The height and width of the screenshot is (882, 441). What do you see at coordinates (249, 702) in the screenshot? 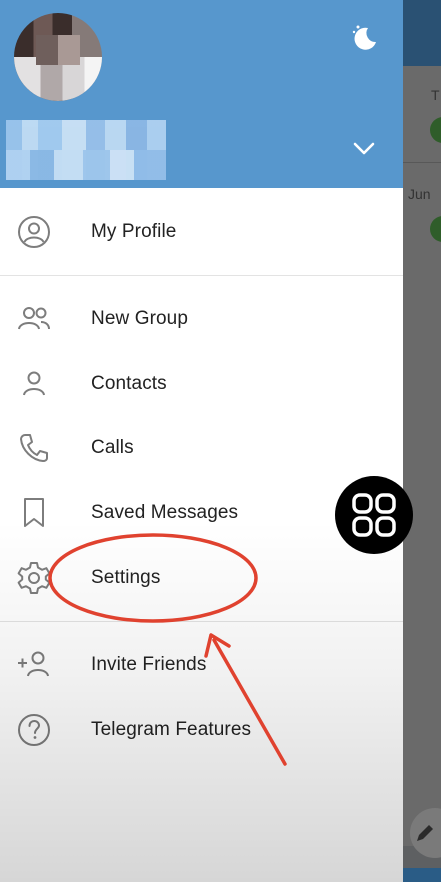
I see `annotation-arrow` at bounding box center [249, 702].